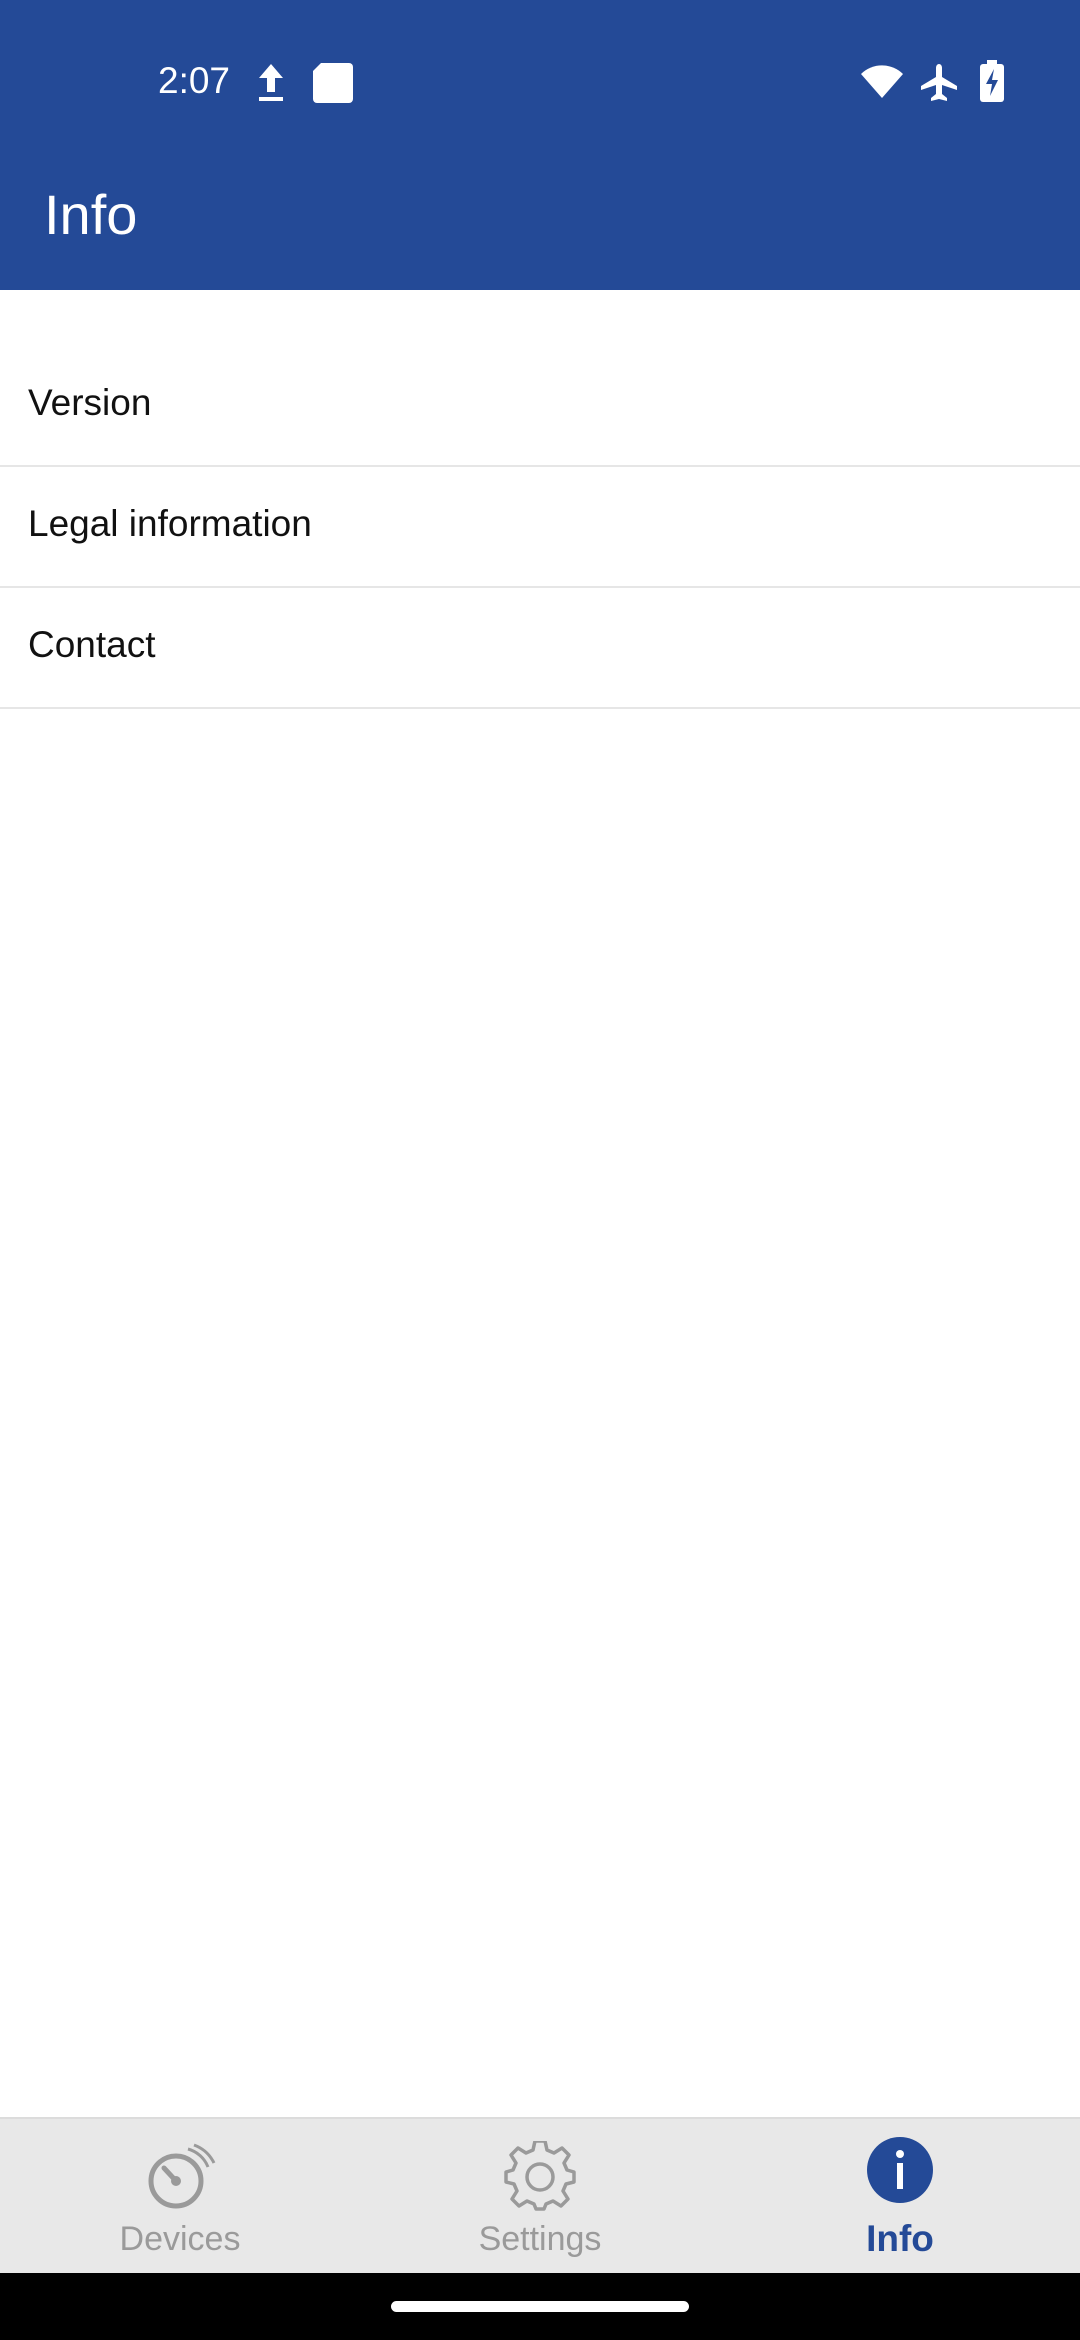 The image size is (1080, 2340). I want to click on tab-label: Devices, so click(180, 2239).